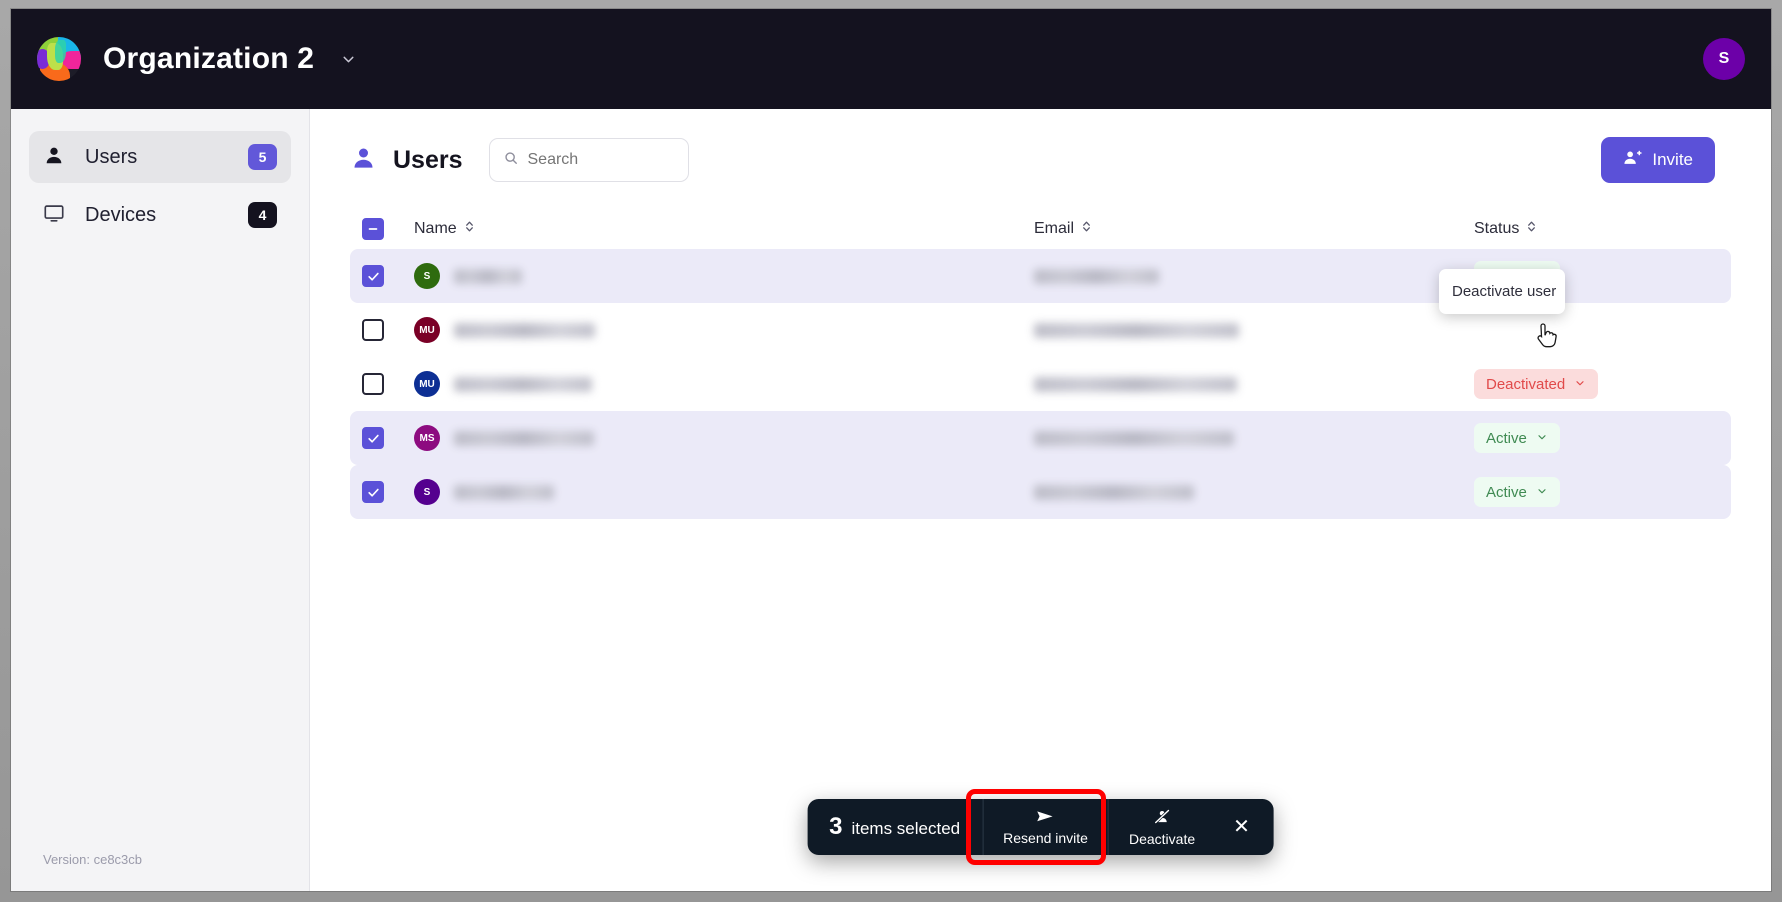 The height and width of the screenshot is (902, 1782). What do you see at coordinates (111, 156) in the screenshot?
I see `sidebar-item-label: Users` at bounding box center [111, 156].